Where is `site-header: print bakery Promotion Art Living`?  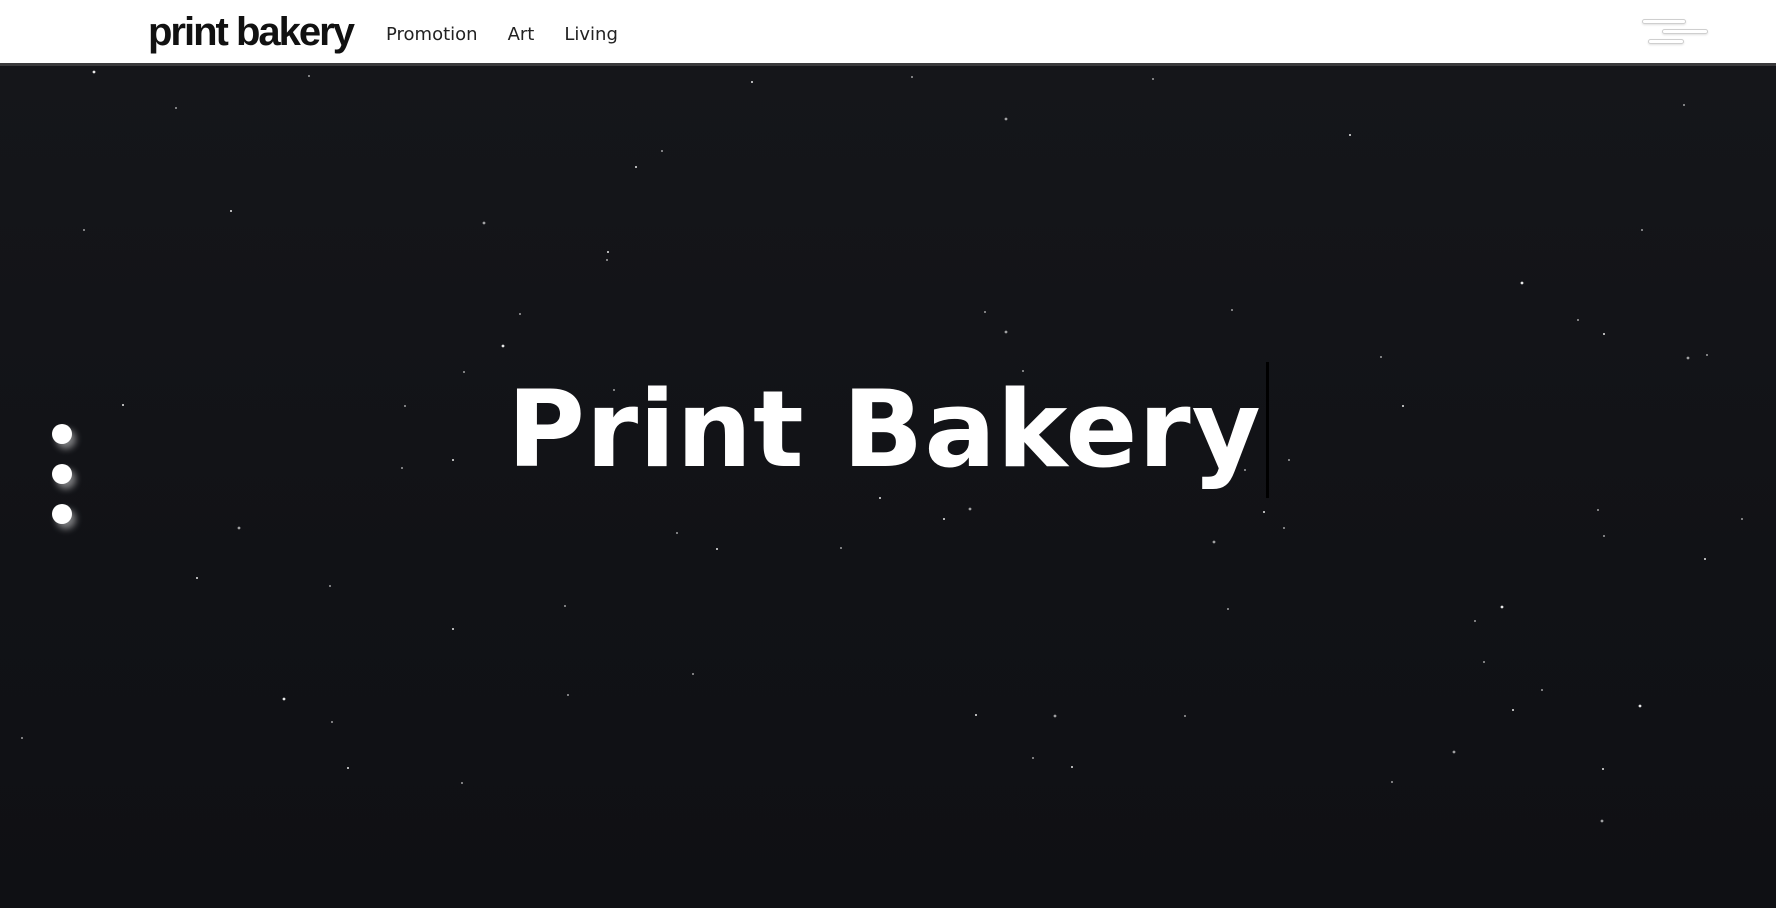 site-header: print bakery Promotion Art Living is located at coordinates (888, 33).